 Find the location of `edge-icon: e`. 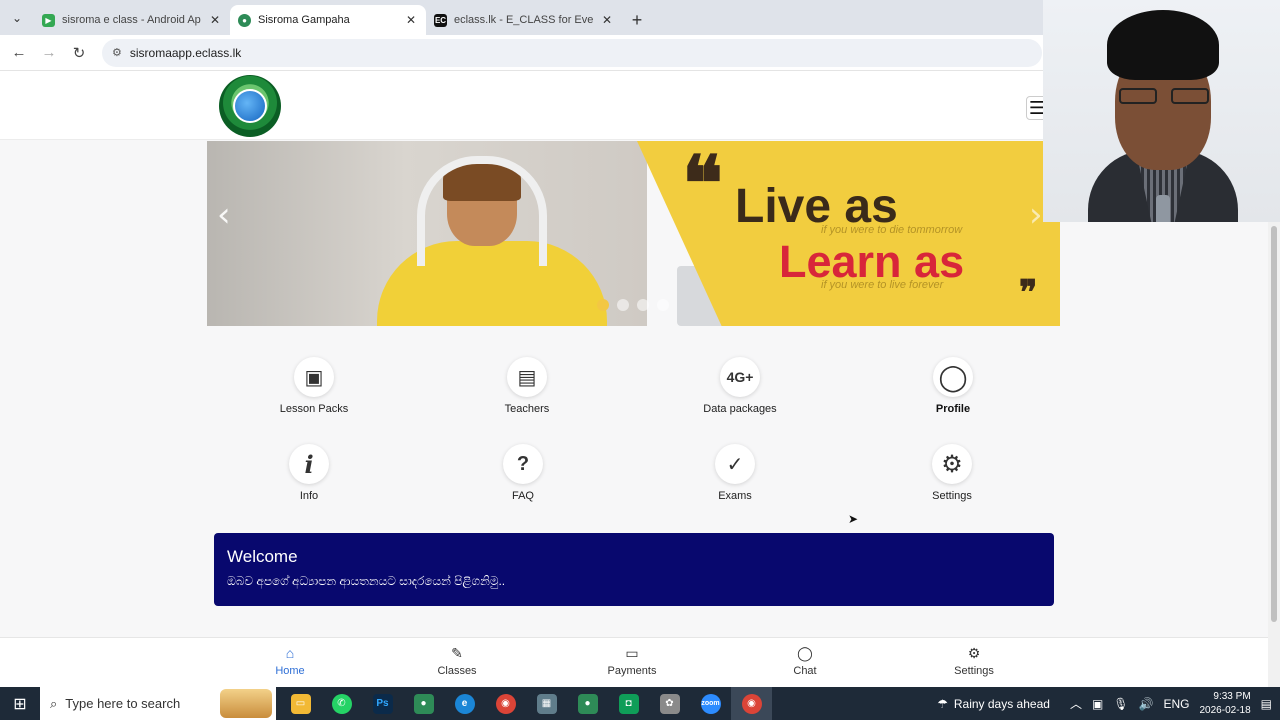

edge-icon: e is located at coordinates (464, 703).